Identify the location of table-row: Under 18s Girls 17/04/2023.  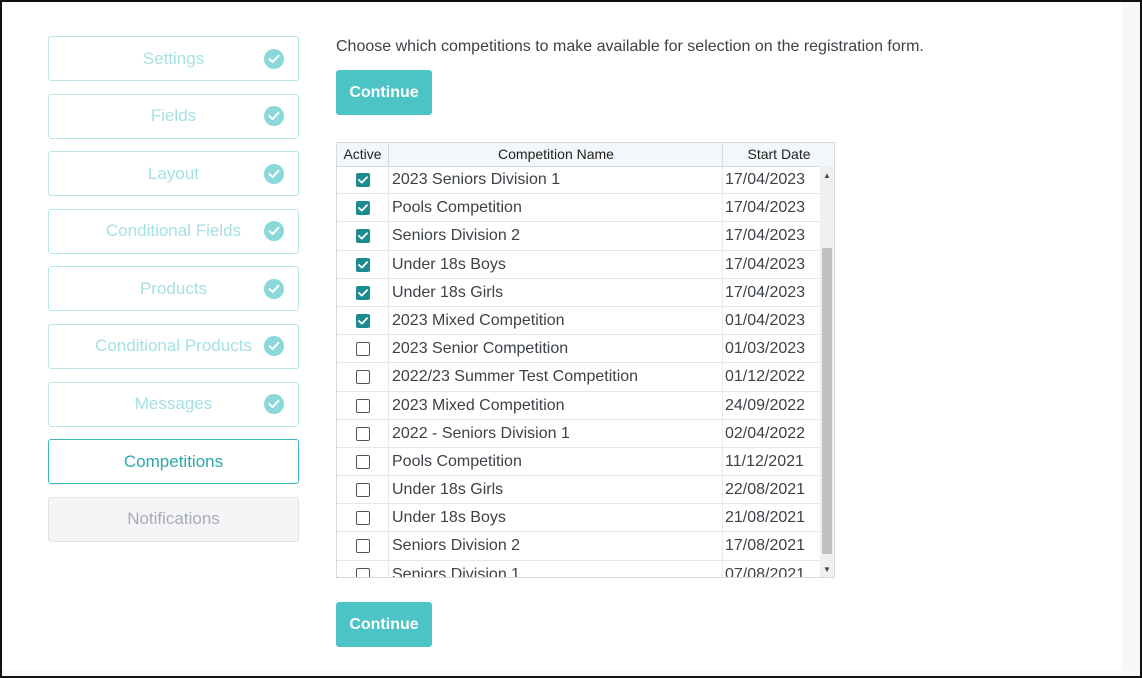
(578, 292).